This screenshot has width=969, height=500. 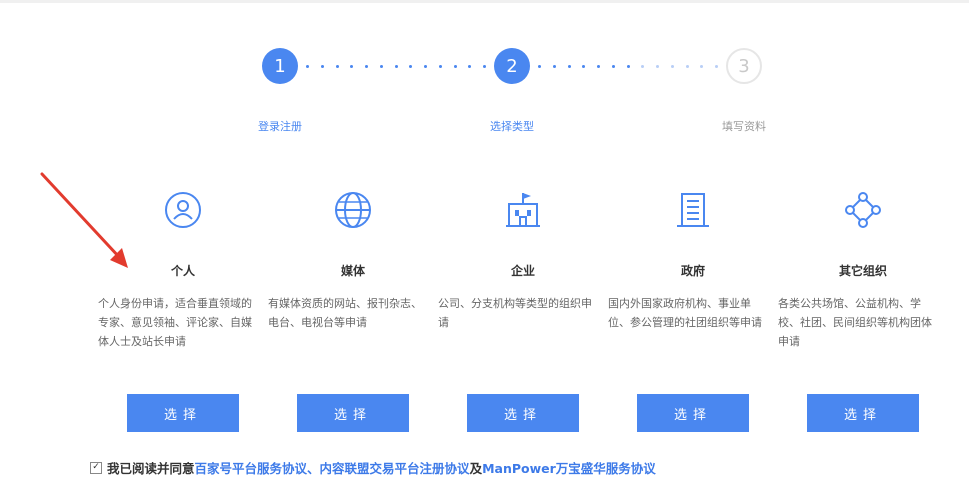 What do you see at coordinates (863, 413) in the screenshot?
I see `select-other-organization-button: 选择` at bounding box center [863, 413].